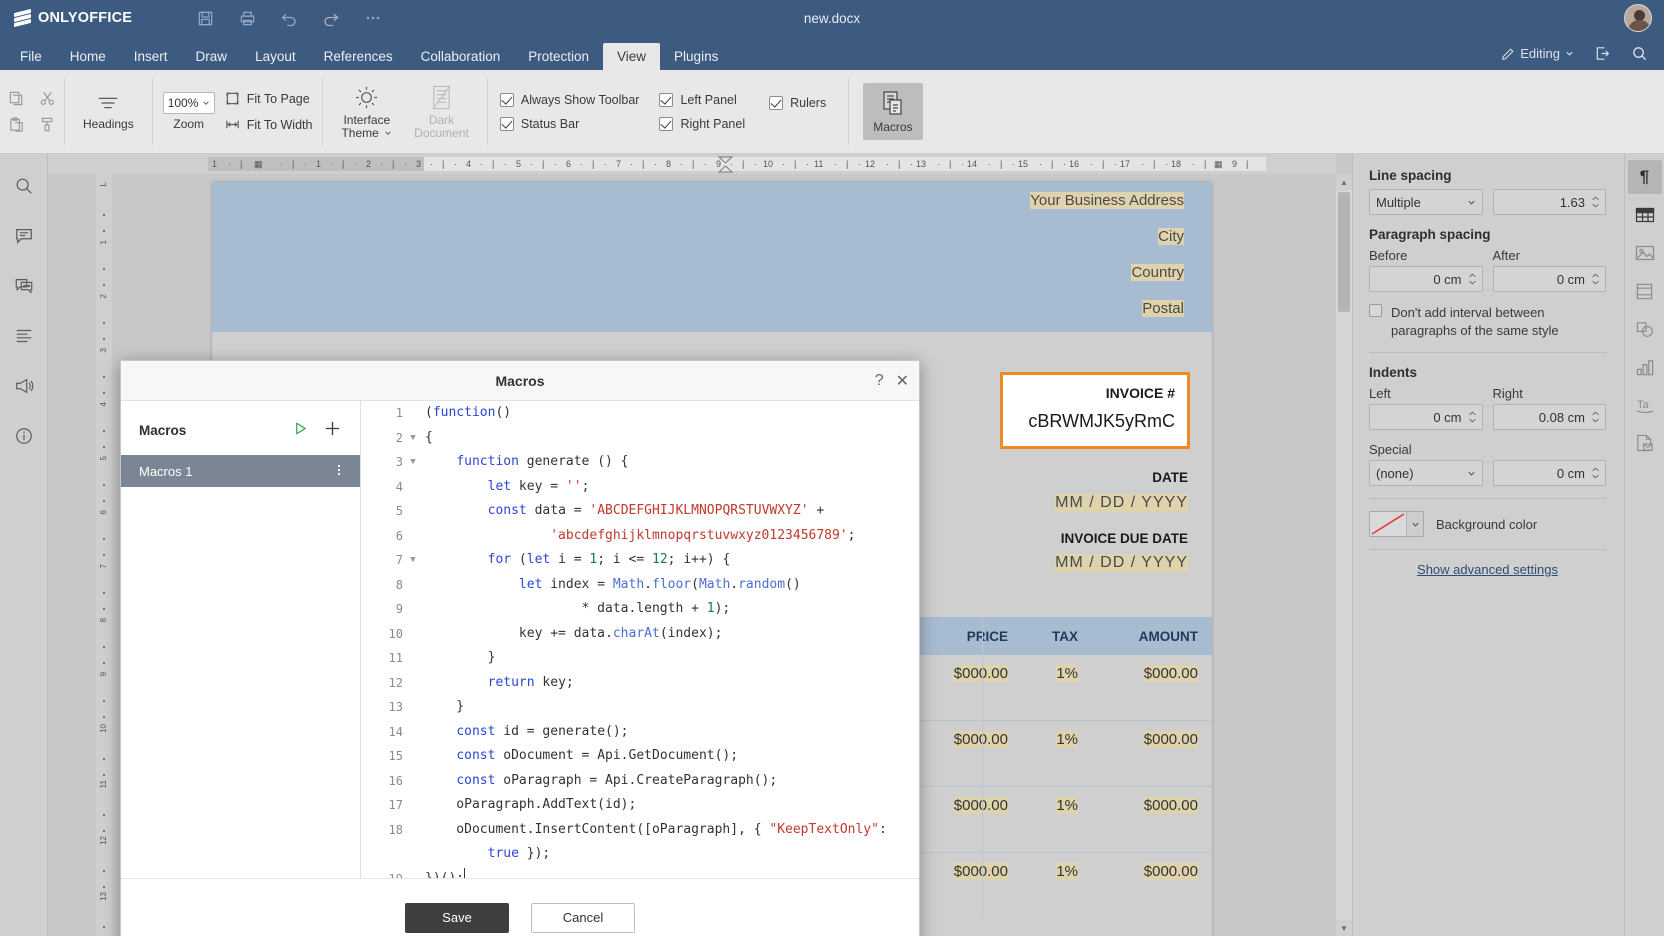  I want to click on checkbox-left-panel: Left Panel, so click(702, 99).